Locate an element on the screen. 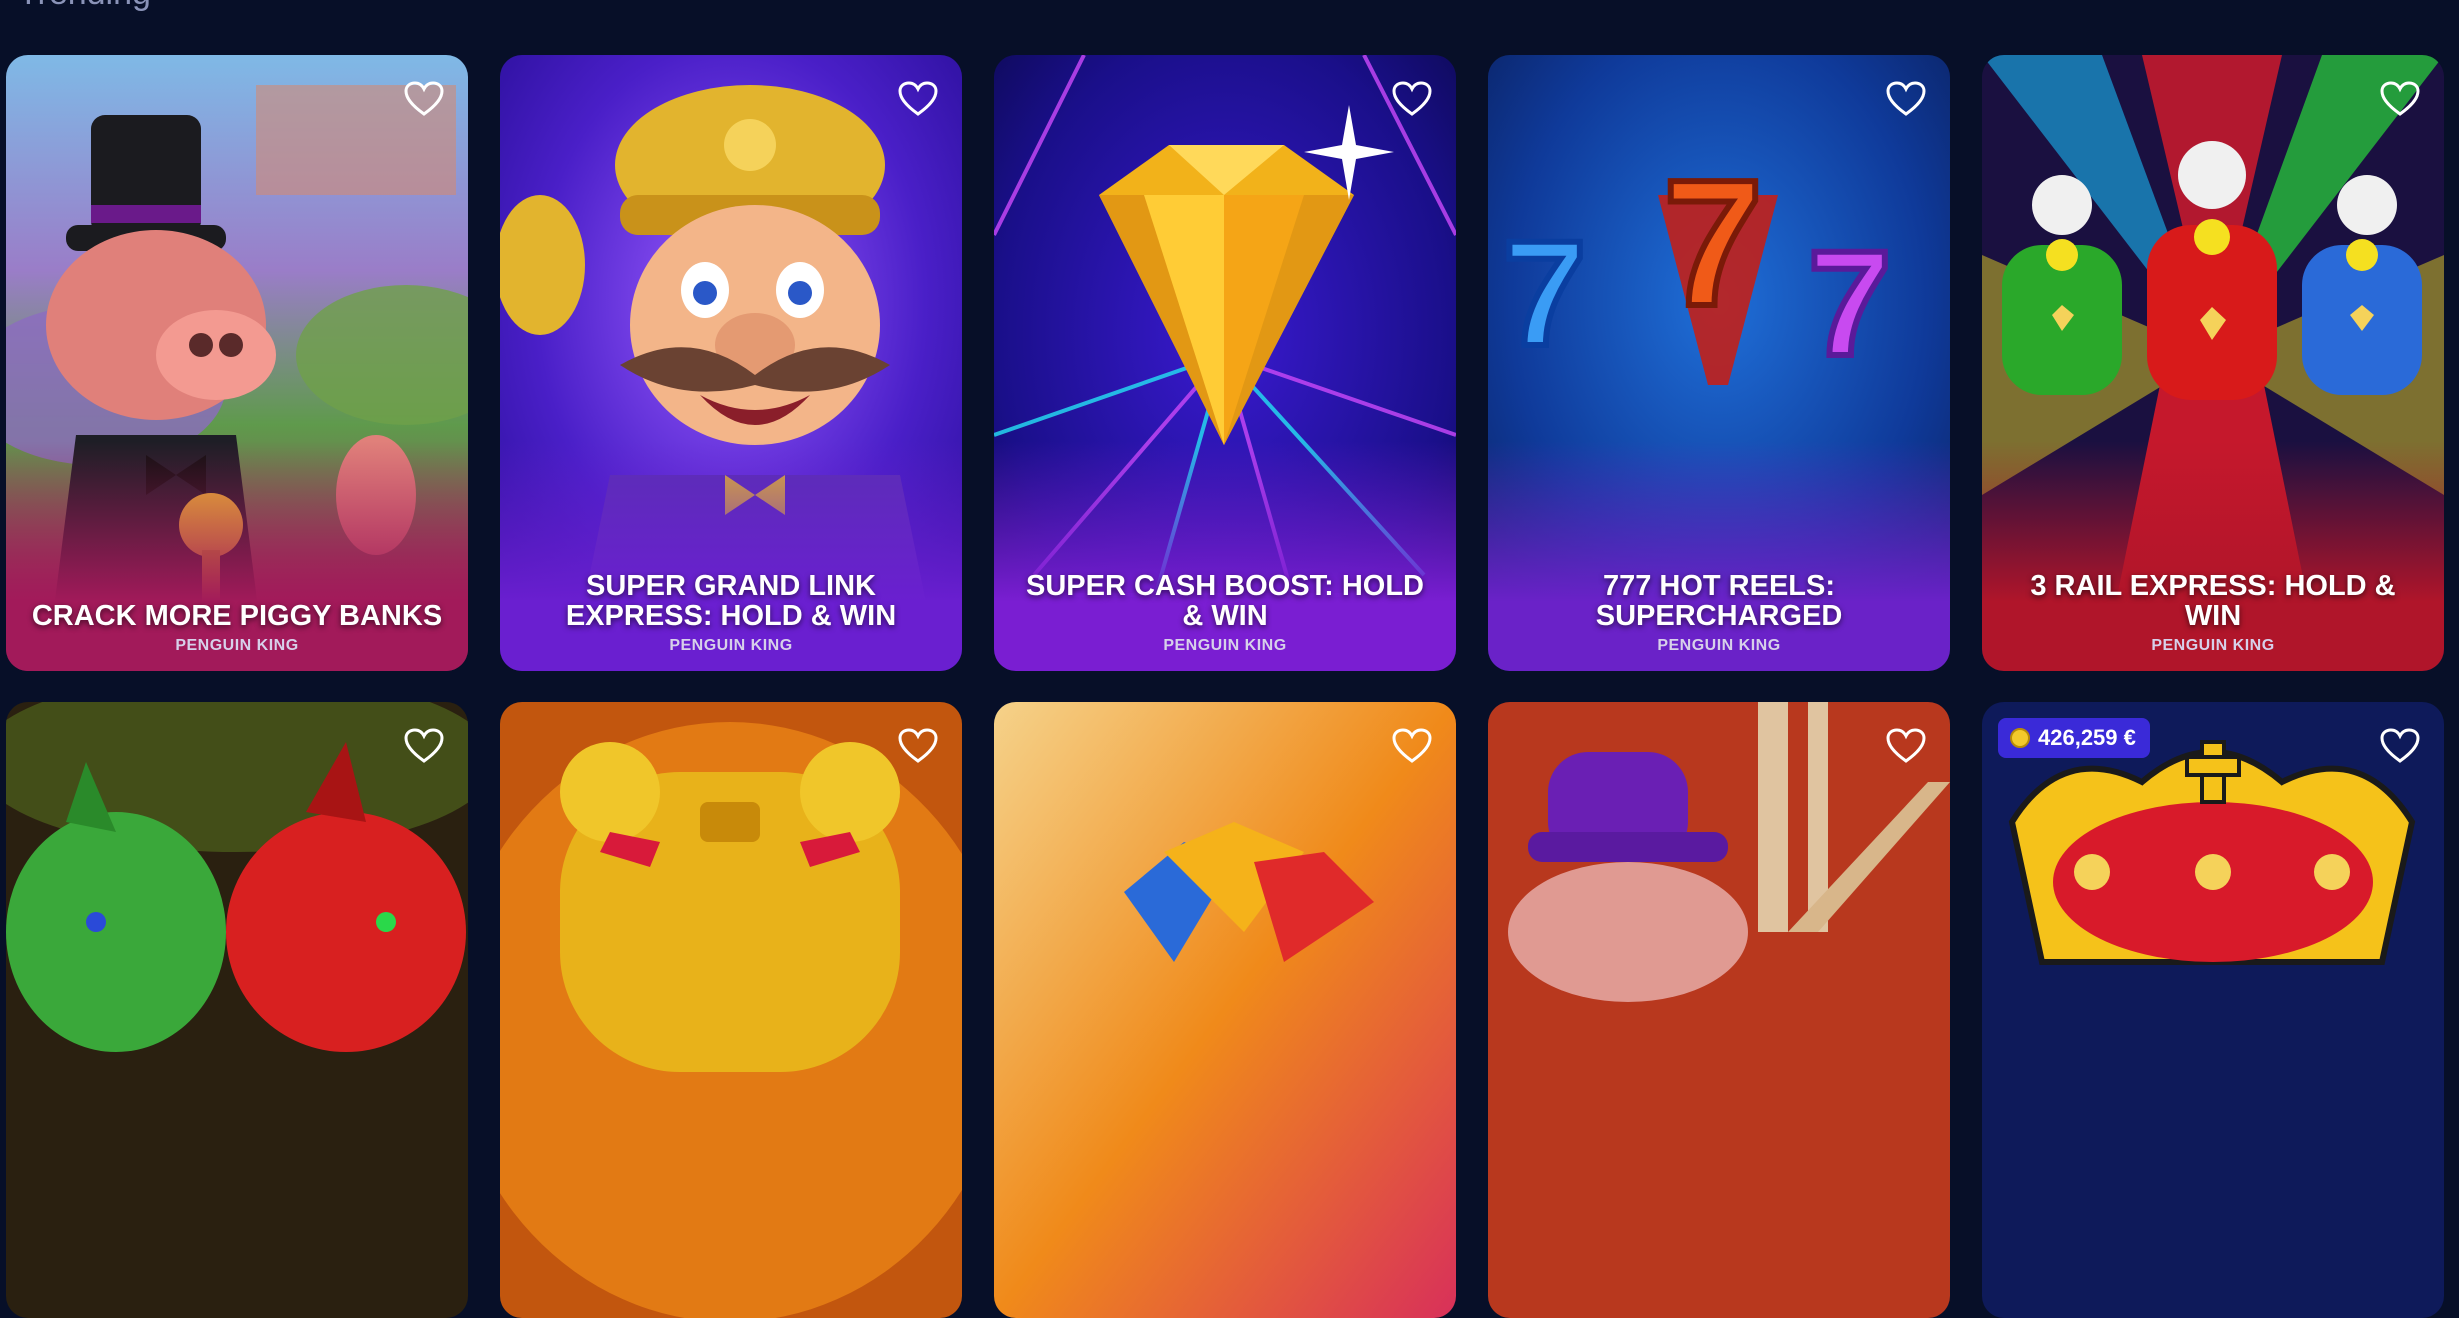 The height and width of the screenshot is (1318, 2459). game-card-piggy-mansion is located at coordinates (1719, 1010).